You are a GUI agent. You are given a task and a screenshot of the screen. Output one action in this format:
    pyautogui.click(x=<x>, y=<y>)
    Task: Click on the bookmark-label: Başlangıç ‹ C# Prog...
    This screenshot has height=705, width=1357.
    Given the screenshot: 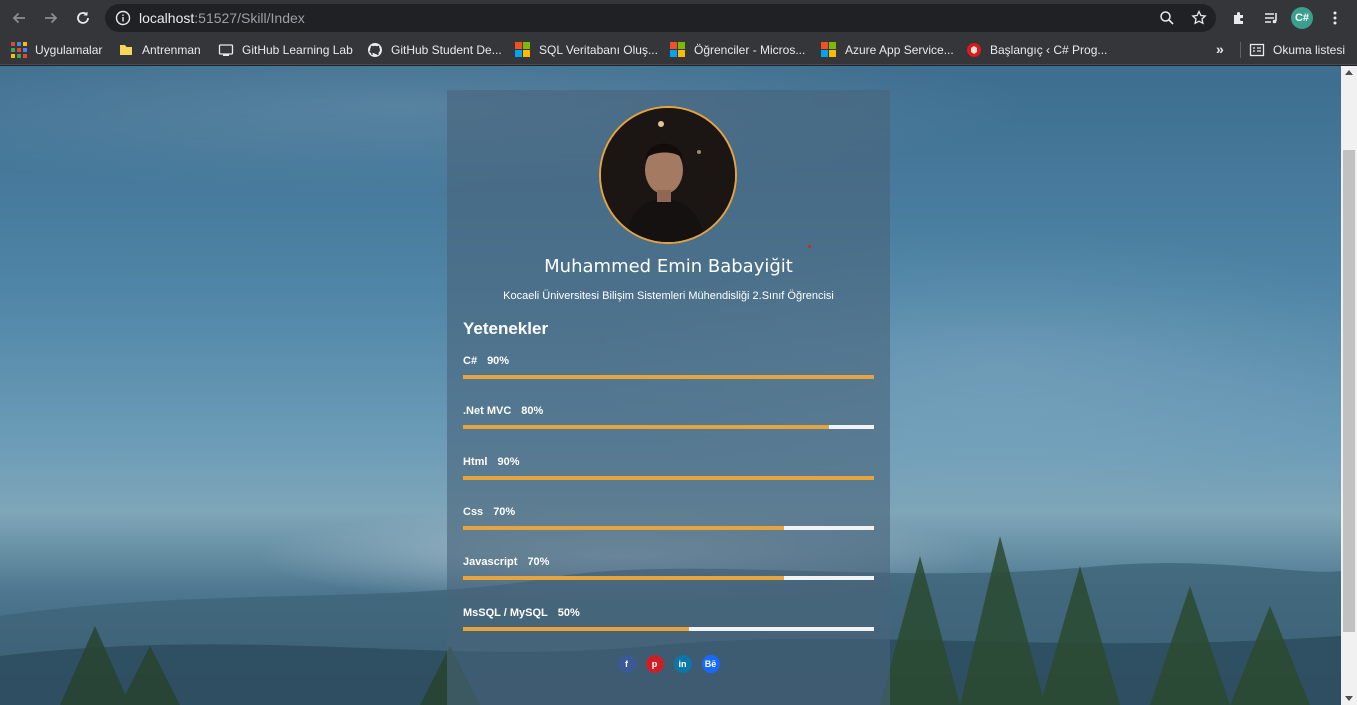 What is the action you would take?
    pyautogui.click(x=1049, y=50)
    